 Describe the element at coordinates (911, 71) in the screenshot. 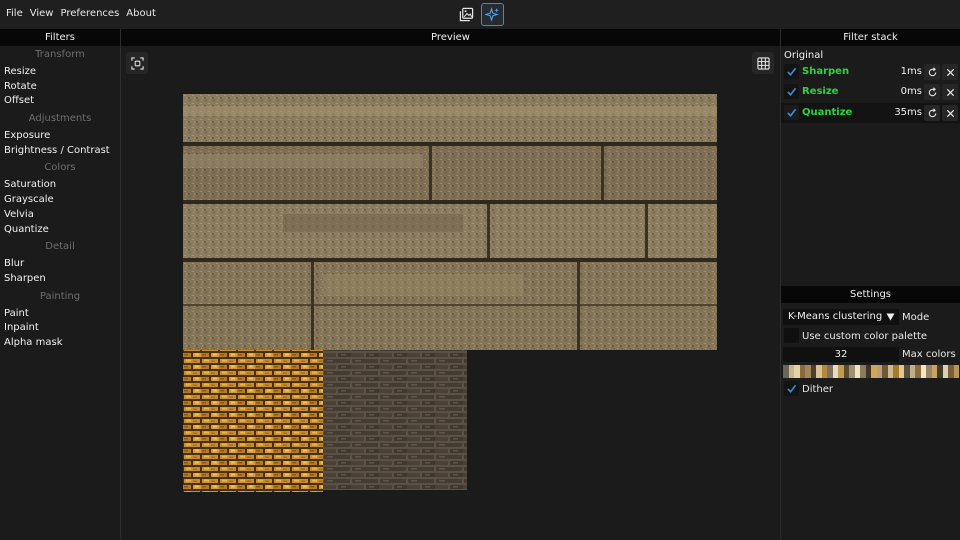

I see `stack-item-time: 1ms` at that location.